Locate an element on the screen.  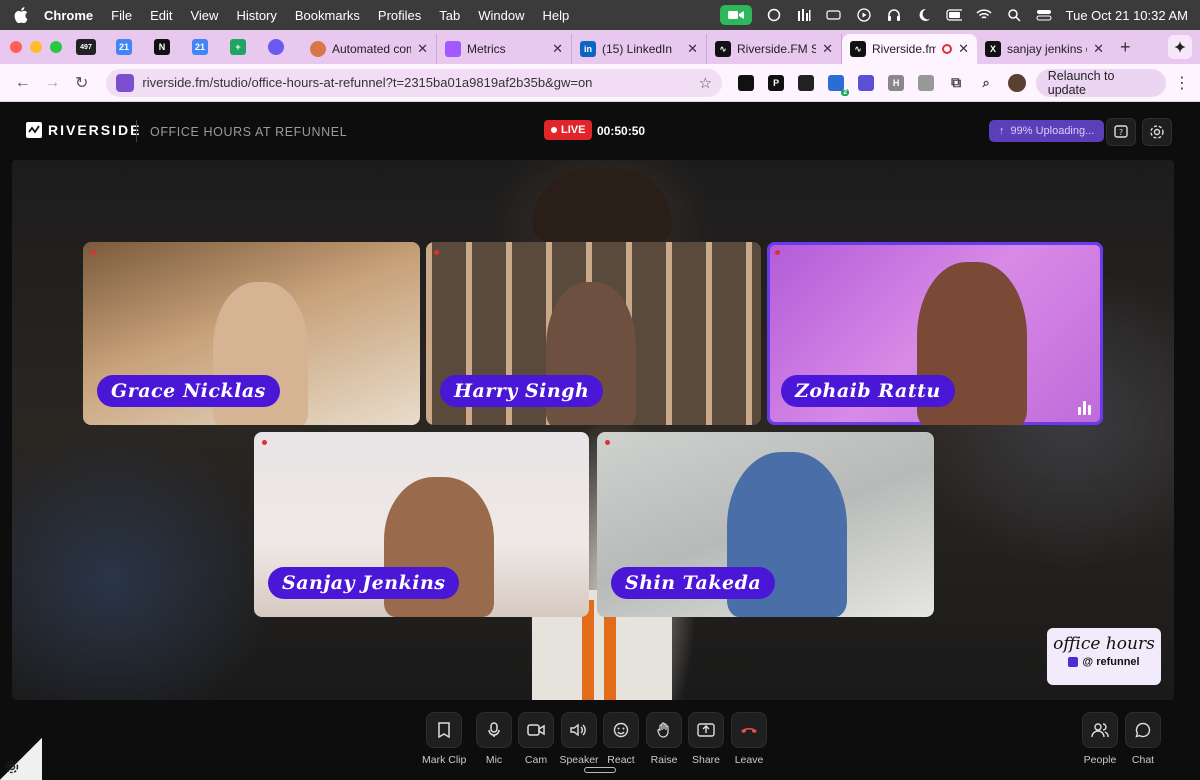
react-button: React is located at coordinates (621, 739).